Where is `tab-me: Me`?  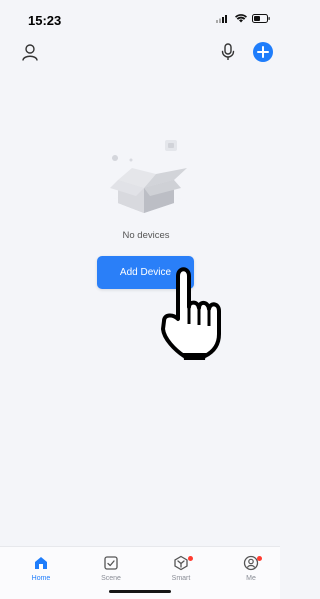
tab-me: Me is located at coordinates (251, 575).